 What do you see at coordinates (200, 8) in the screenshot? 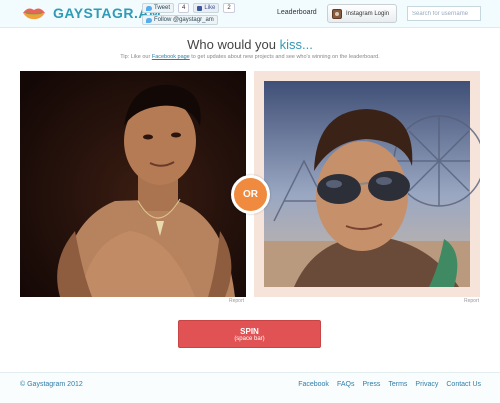
I see `facebook-thumb-icon` at bounding box center [200, 8].